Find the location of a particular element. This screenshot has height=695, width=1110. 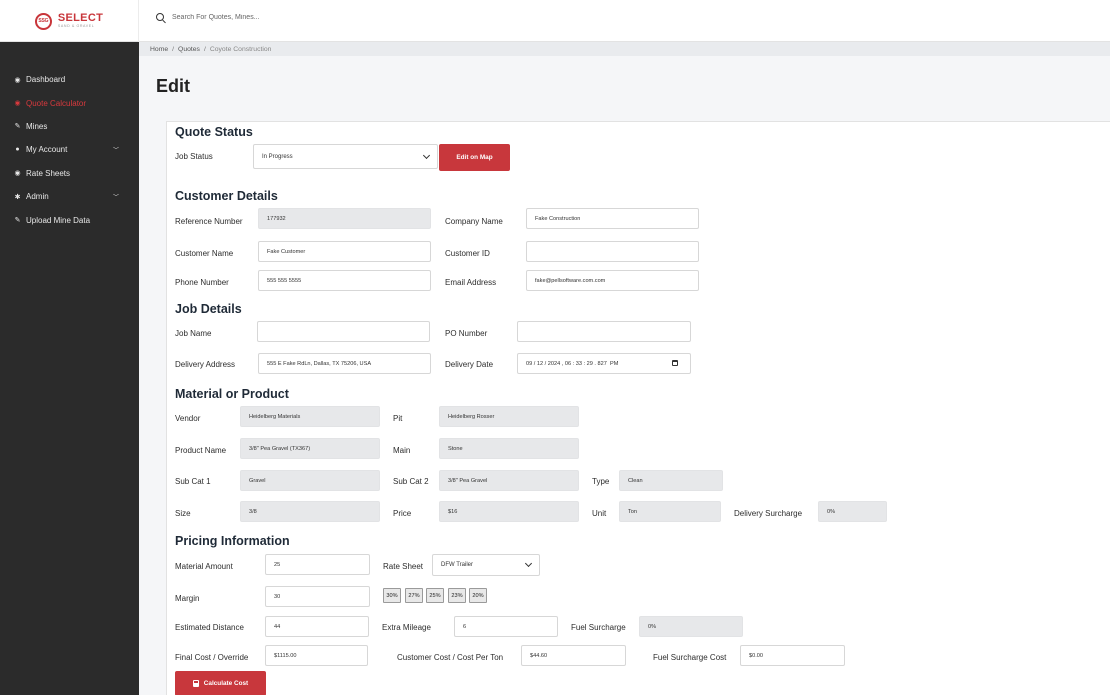

size-label: Size is located at coordinates (183, 513).